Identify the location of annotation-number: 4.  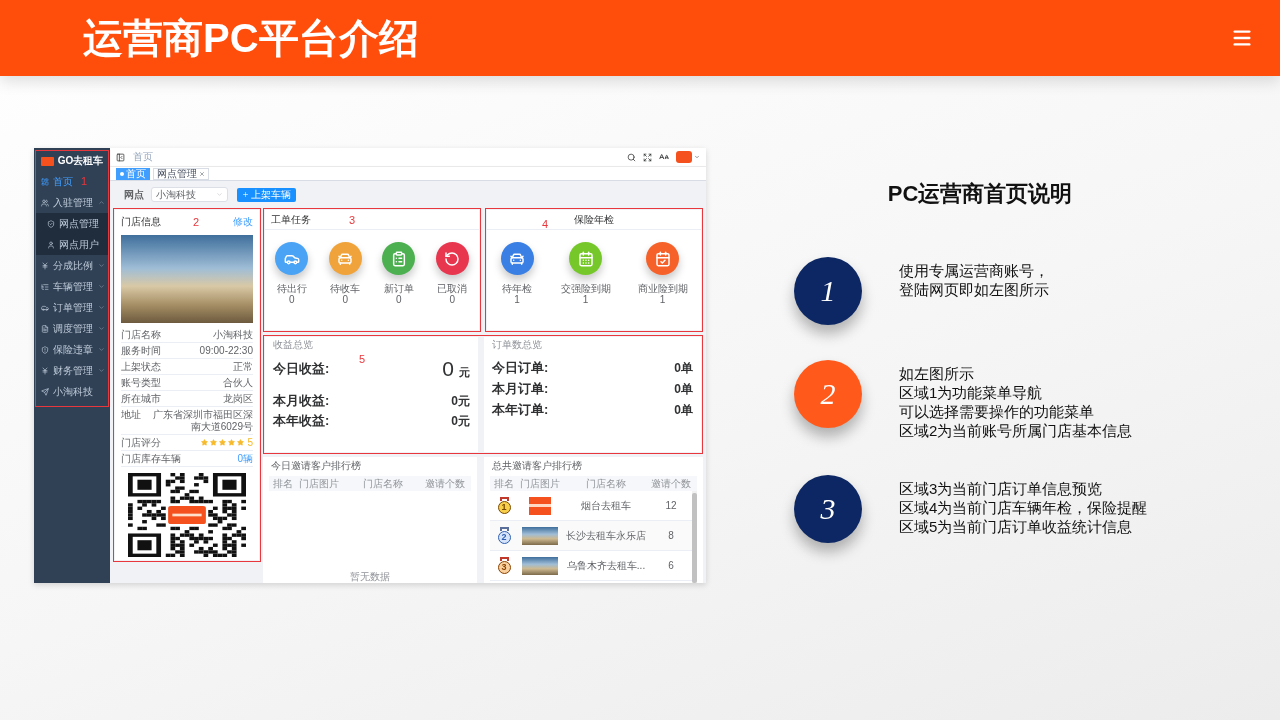
(545, 224).